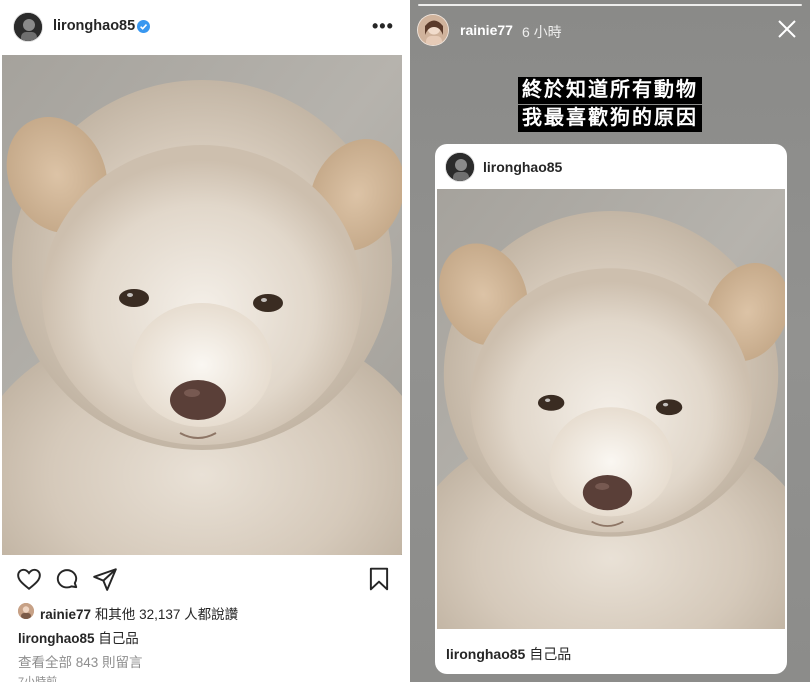 The height and width of the screenshot is (682, 810). What do you see at coordinates (610, 30) in the screenshot?
I see `story-header: rainie77 6 小時` at bounding box center [610, 30].